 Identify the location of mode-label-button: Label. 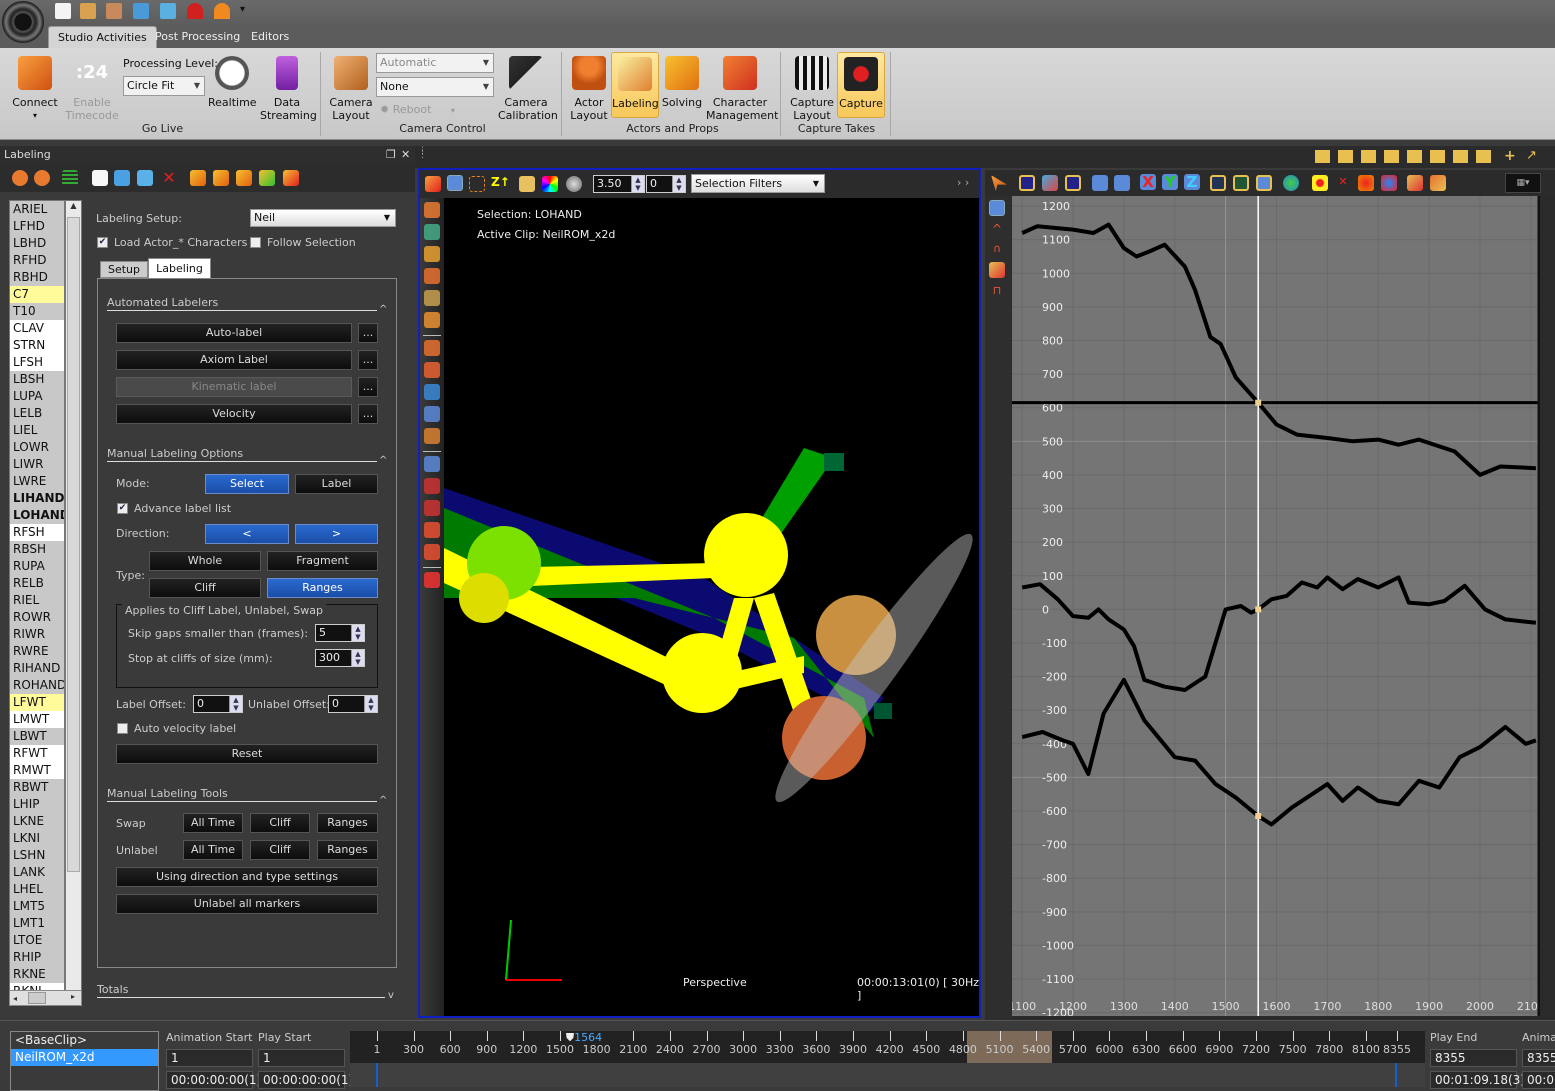
(336, 484).